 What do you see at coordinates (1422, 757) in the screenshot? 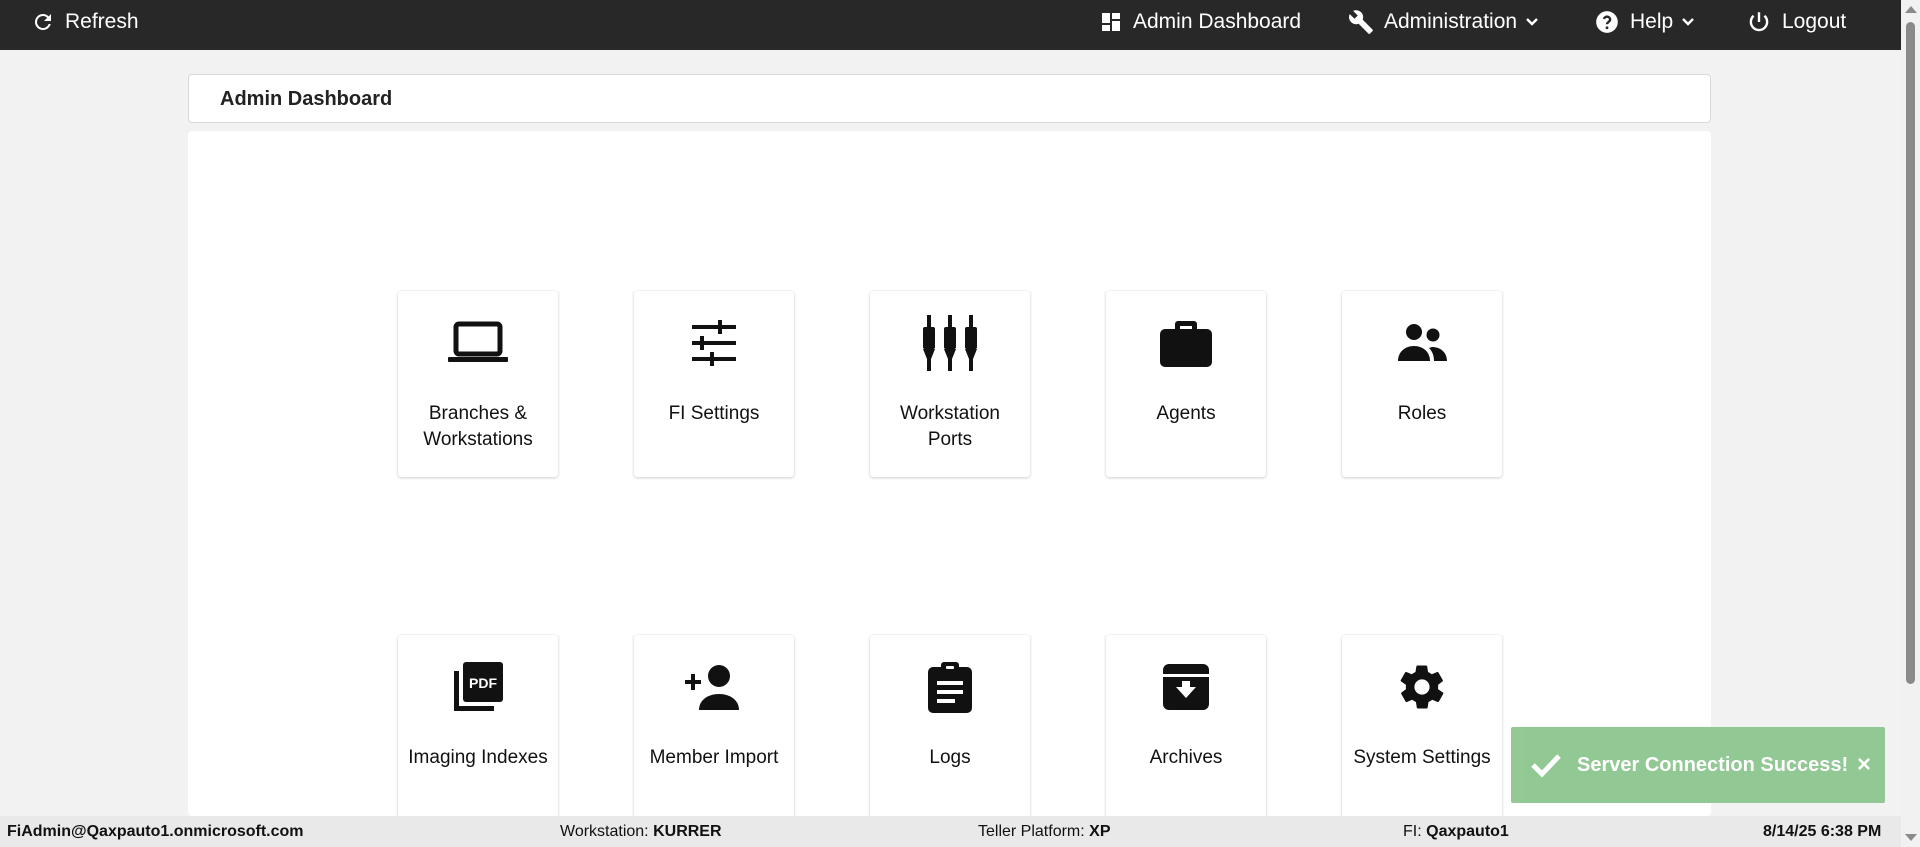
I see `tile-label: System Settings` at bounding box center [1422, 757].